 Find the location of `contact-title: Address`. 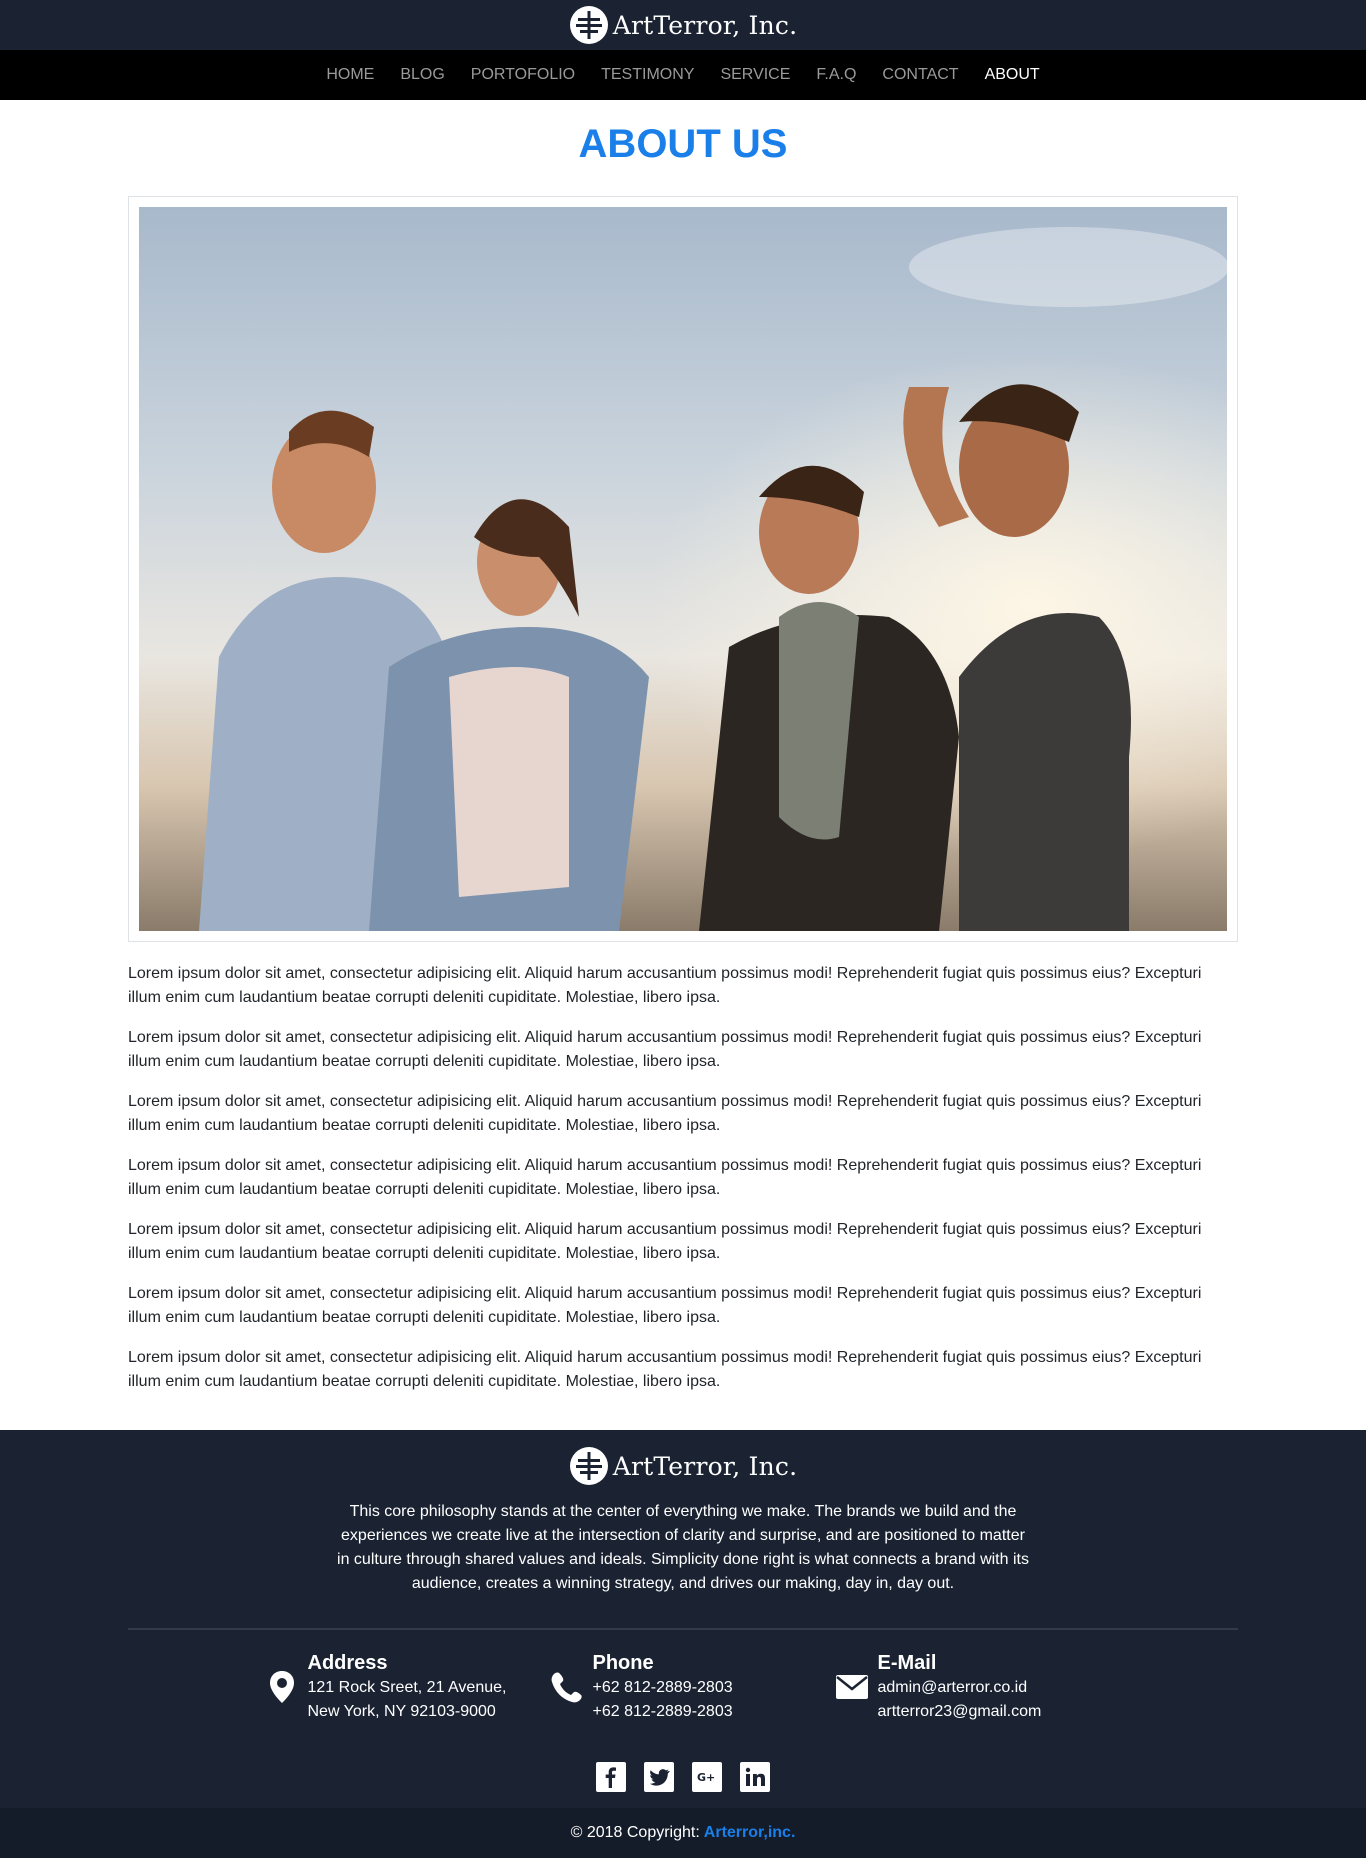

contact-title: Address is located at coordinates (347, 1663).